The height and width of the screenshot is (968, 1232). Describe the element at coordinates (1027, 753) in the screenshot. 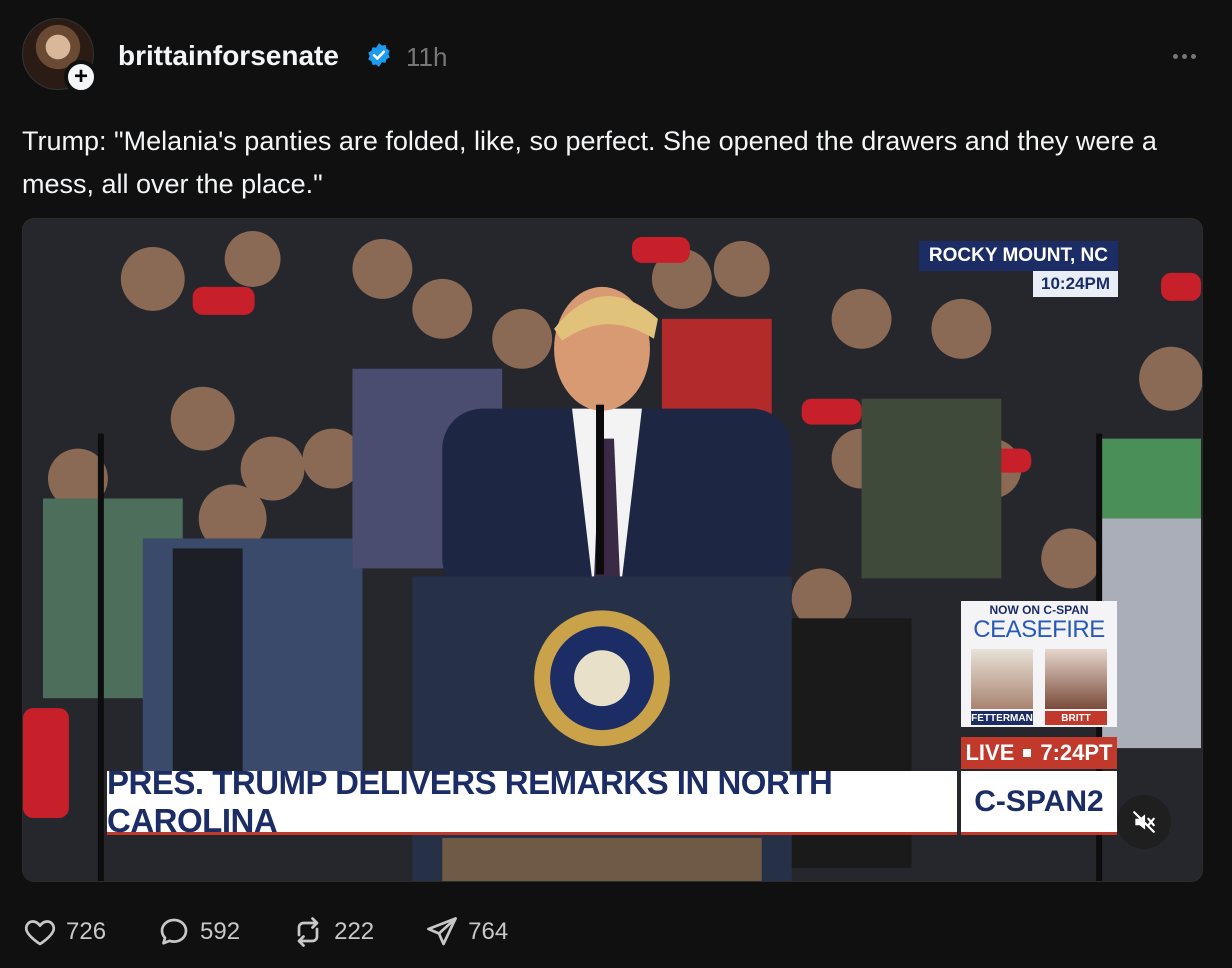

I see `live-dot-icon` at that location.